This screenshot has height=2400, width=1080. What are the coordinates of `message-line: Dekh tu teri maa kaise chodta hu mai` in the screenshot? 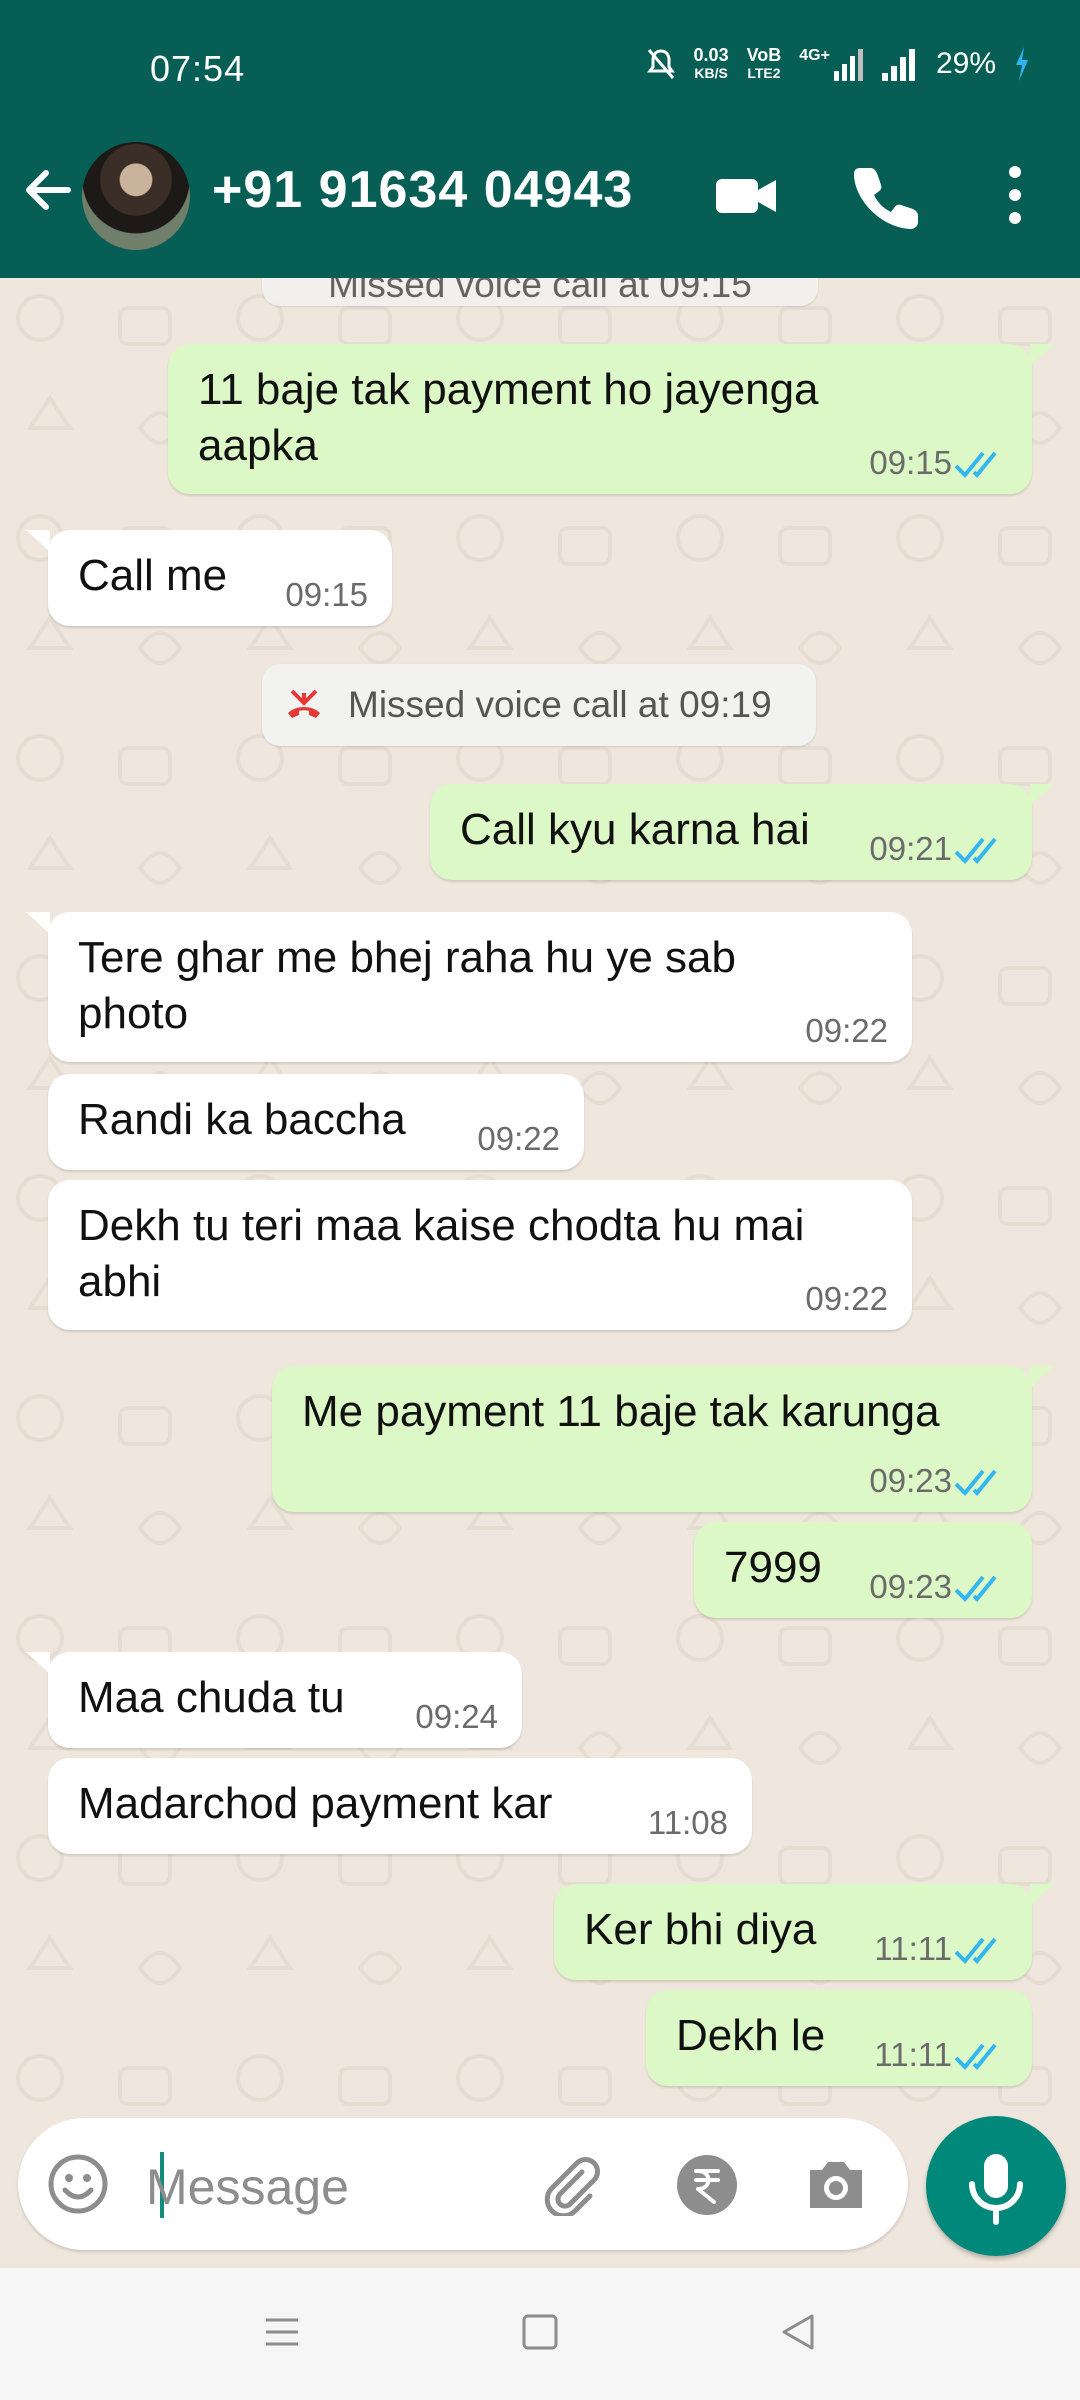 It's located at (441, 1225).